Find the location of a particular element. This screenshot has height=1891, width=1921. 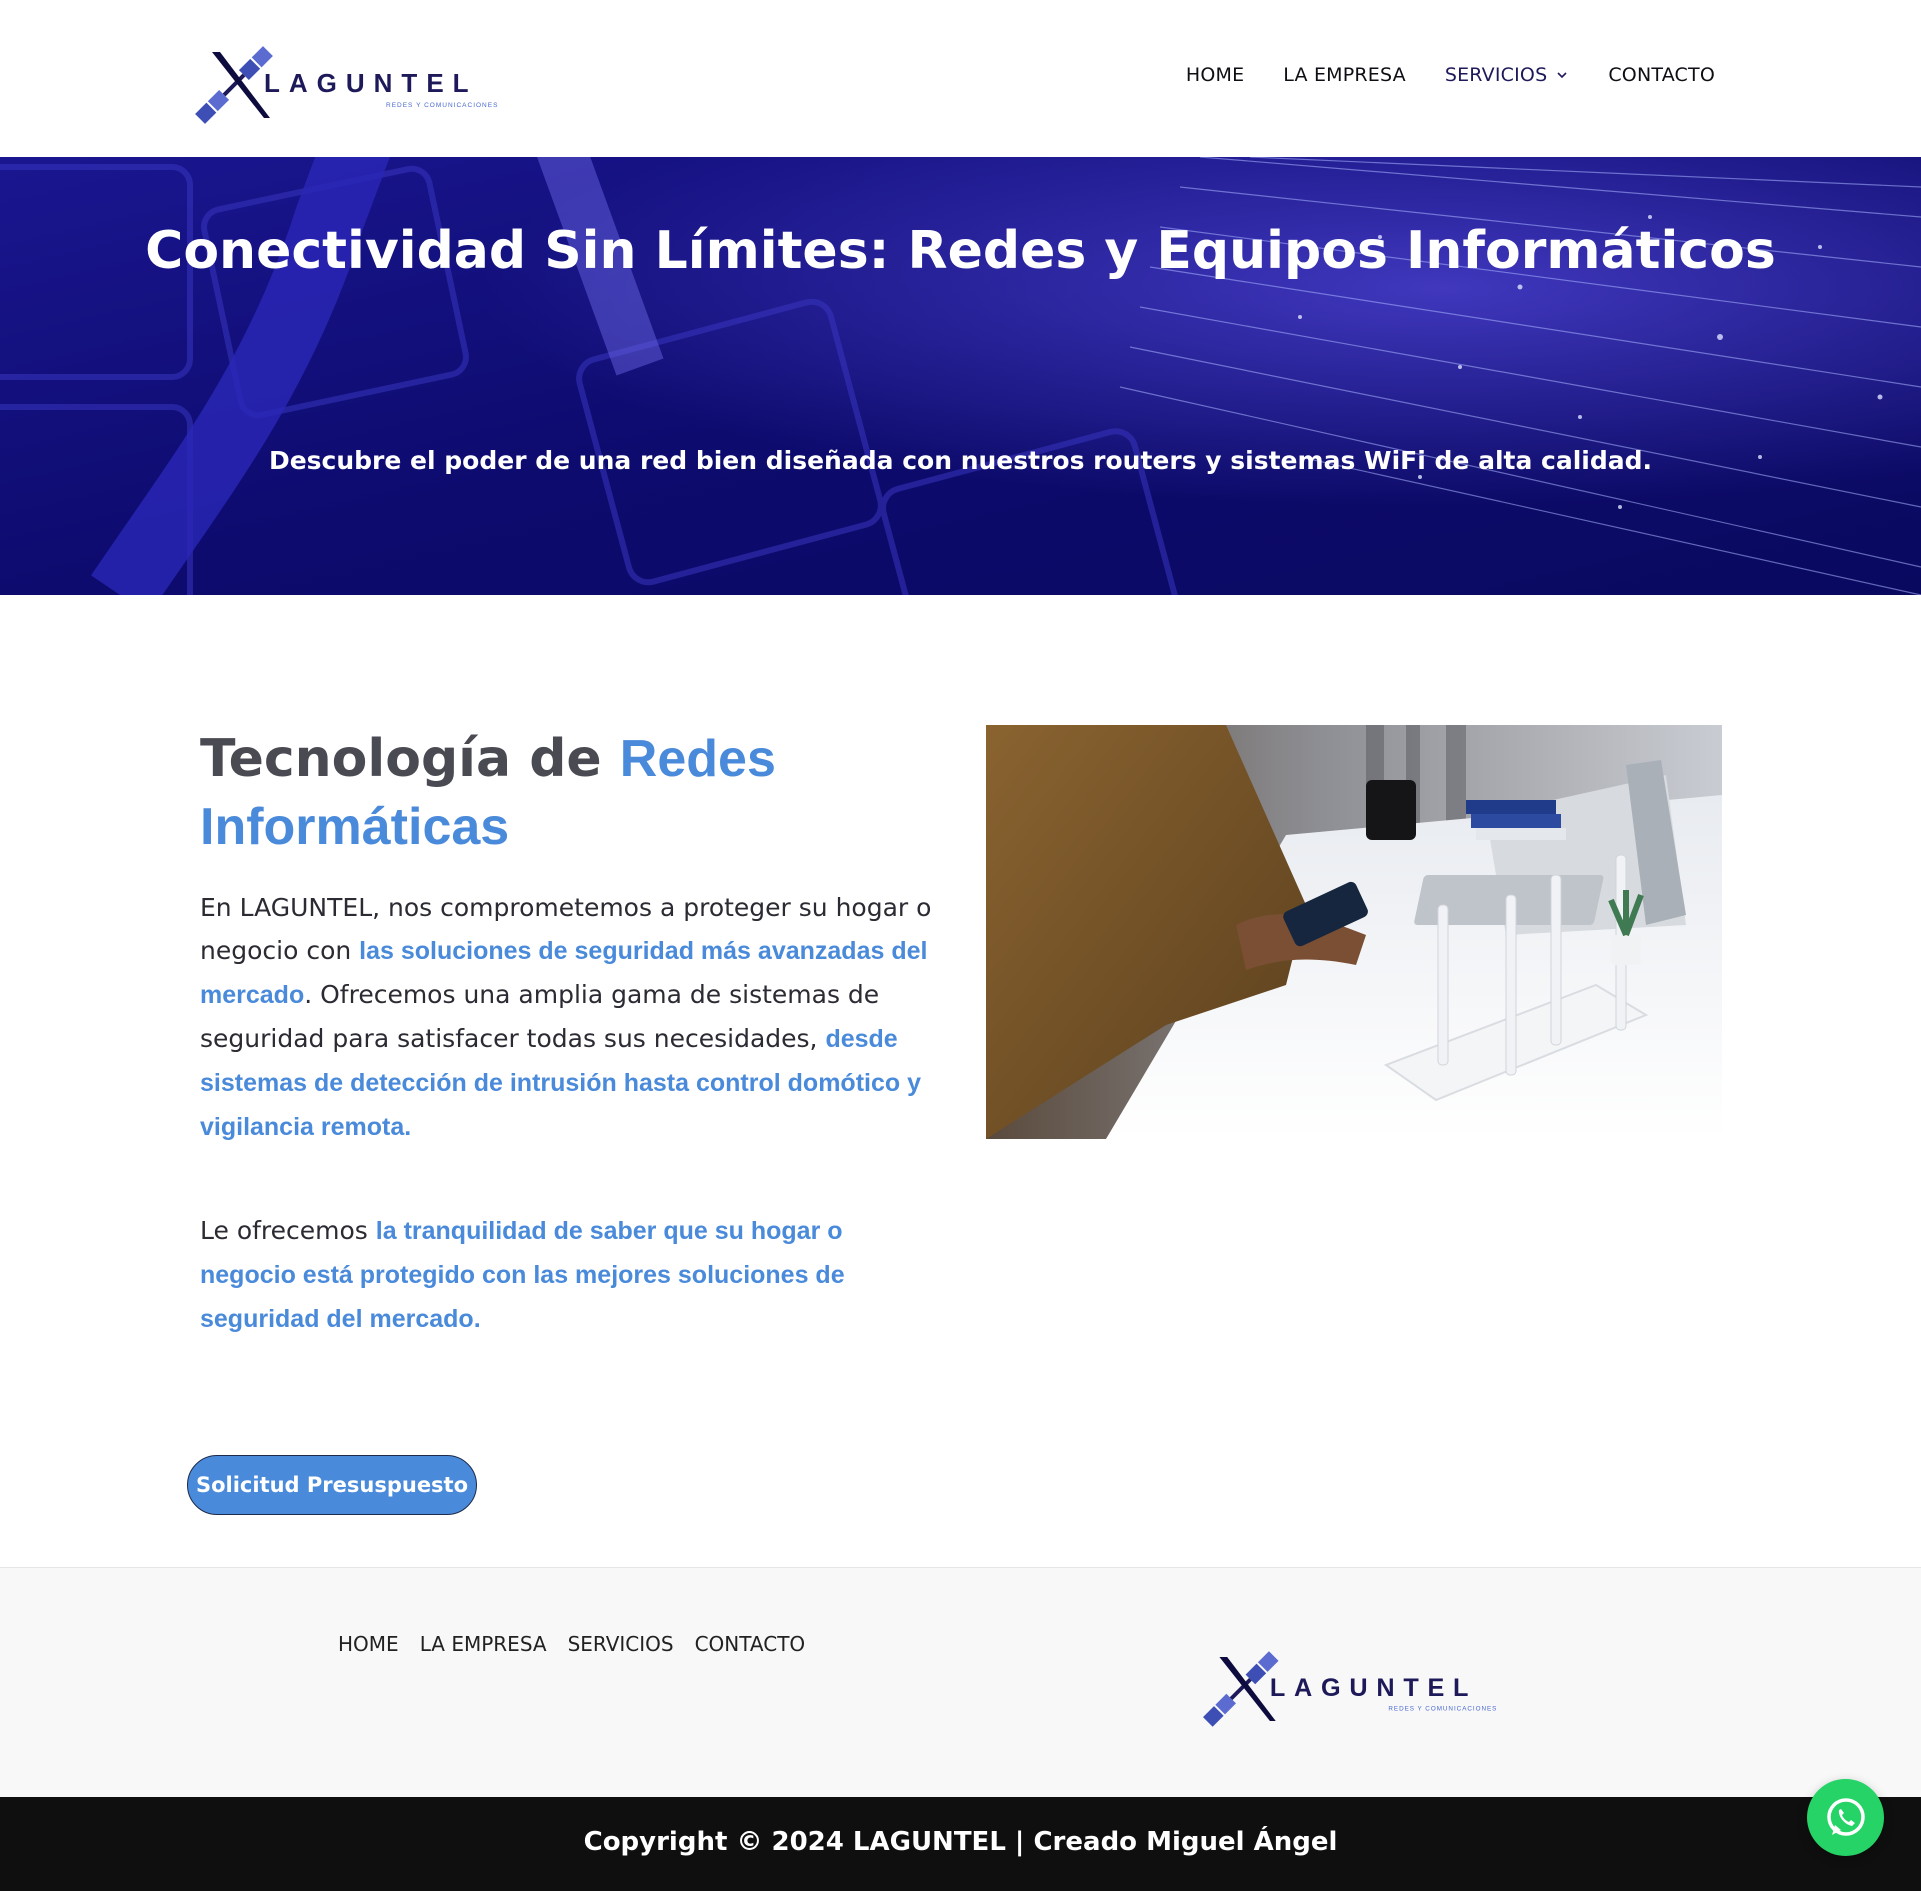

laguntel-logo: LAGUNTEL REDES Y COMUNICACIONES is located at coordinates (364, 85).